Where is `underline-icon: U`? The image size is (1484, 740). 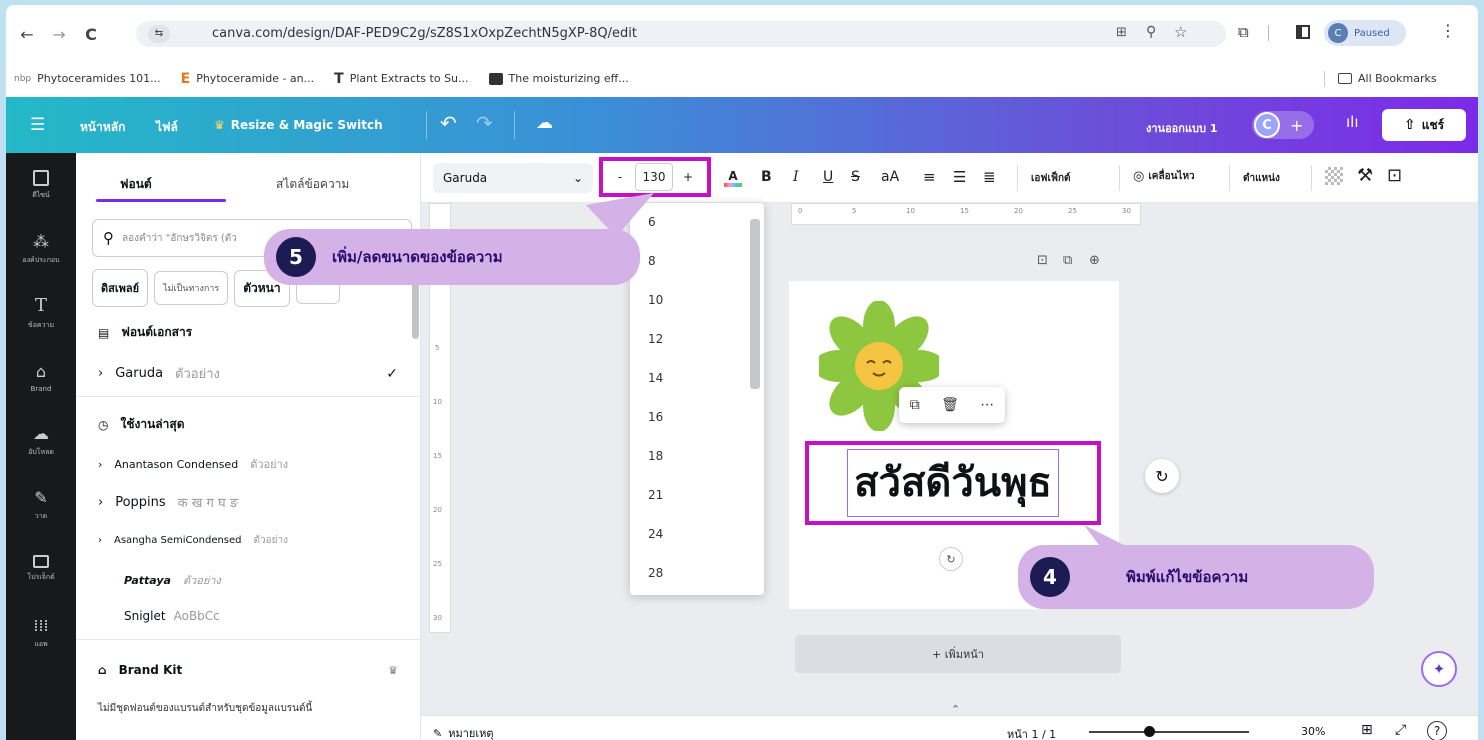 underline-icon: U is located at coordinates (828, 177).